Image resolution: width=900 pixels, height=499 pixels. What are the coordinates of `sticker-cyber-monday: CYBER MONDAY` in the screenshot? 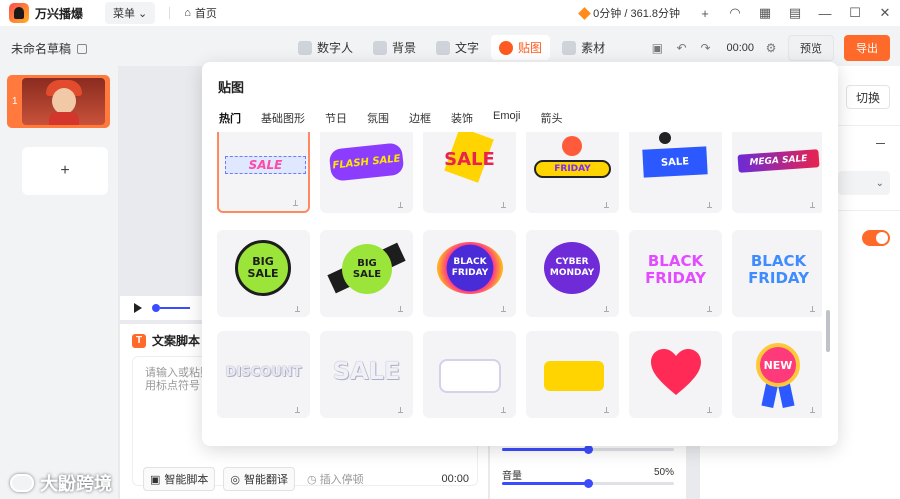 It's located at (572, 273).